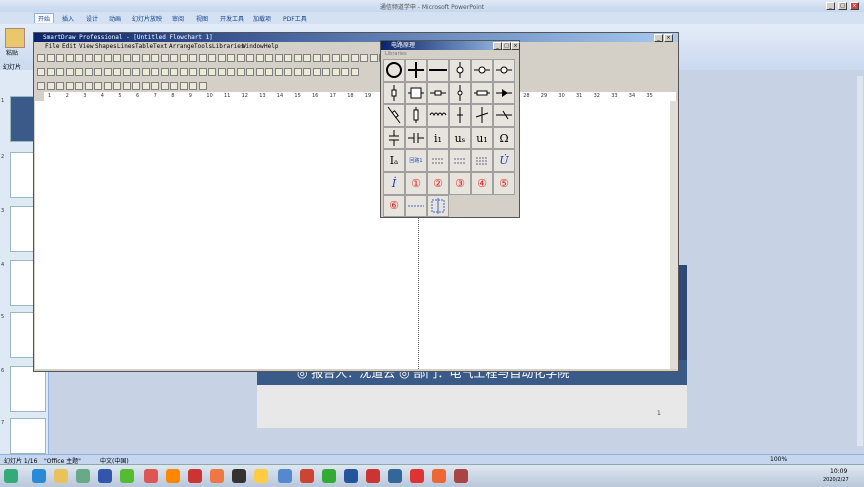 Image resolution: width=864 pixels, height=487 pixels. Describe the element at coordinates (482, 160) in the screenshot. I see `dashed-lines-3-icon` at that location.